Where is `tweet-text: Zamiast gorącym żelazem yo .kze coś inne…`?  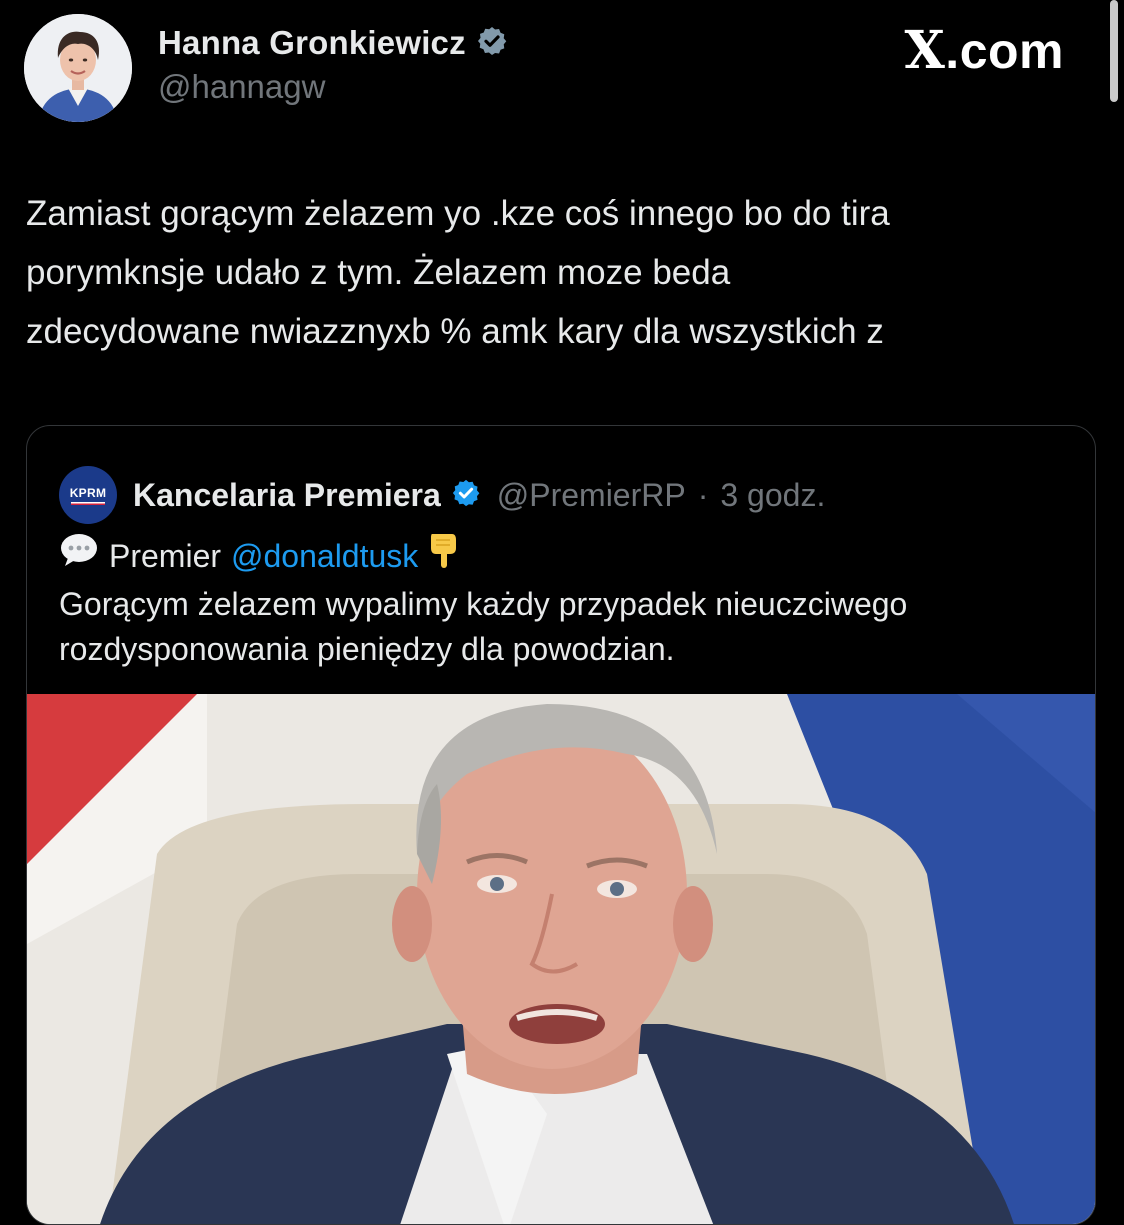
tweet-text: Zamiast gorącym żelazem yo .kze coś inne… is located at coordinates (458, 272).